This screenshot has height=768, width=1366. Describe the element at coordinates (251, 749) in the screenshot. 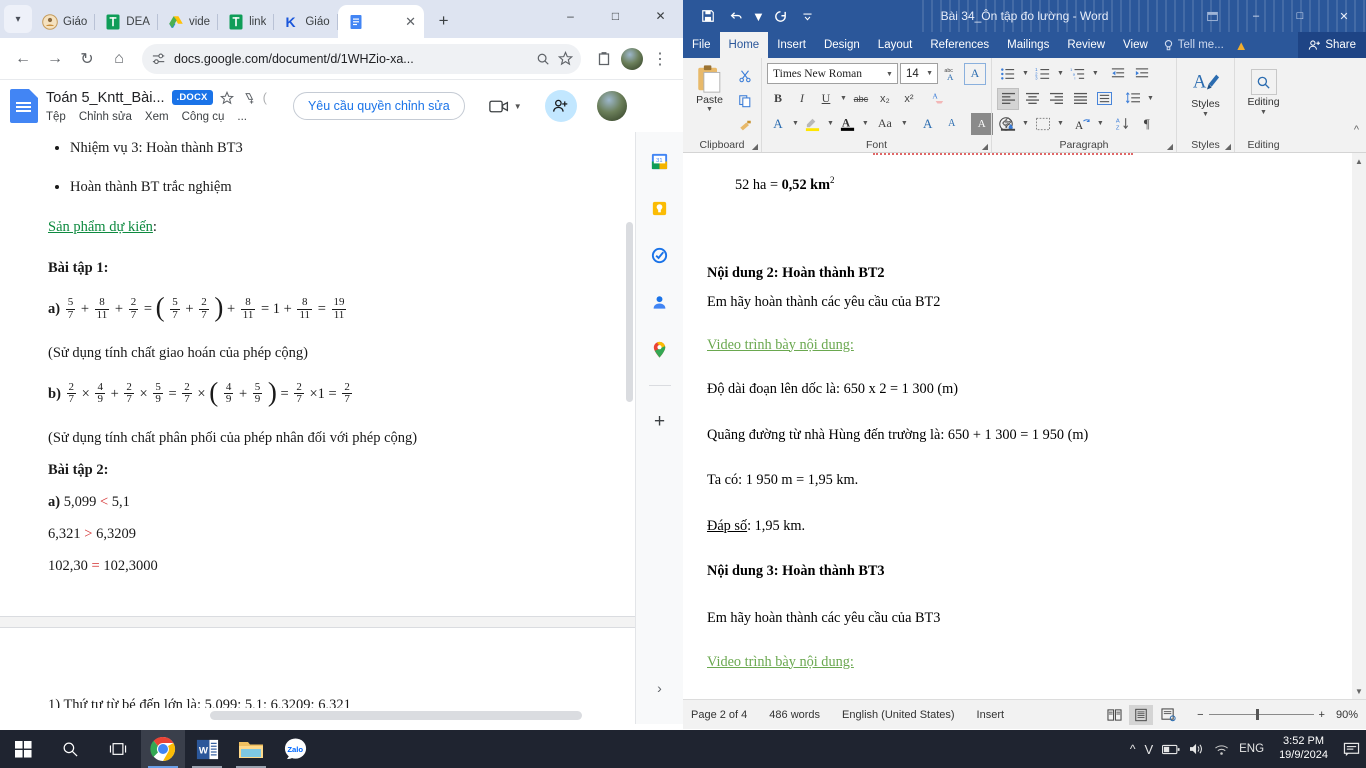

I see `taskbar-app-file-explorer` at that location.